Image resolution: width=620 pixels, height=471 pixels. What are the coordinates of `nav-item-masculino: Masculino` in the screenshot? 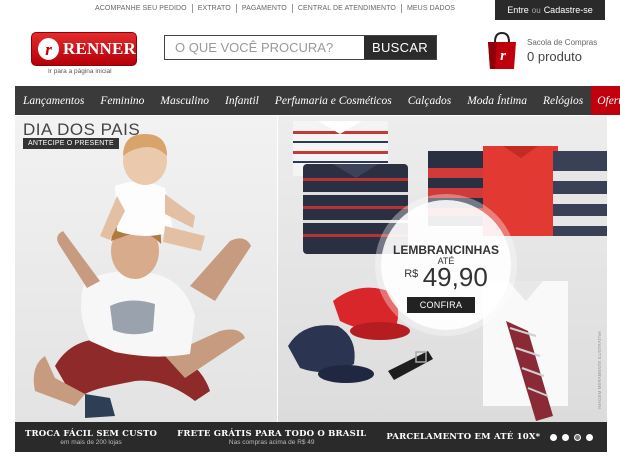 It's located at (184, 100).